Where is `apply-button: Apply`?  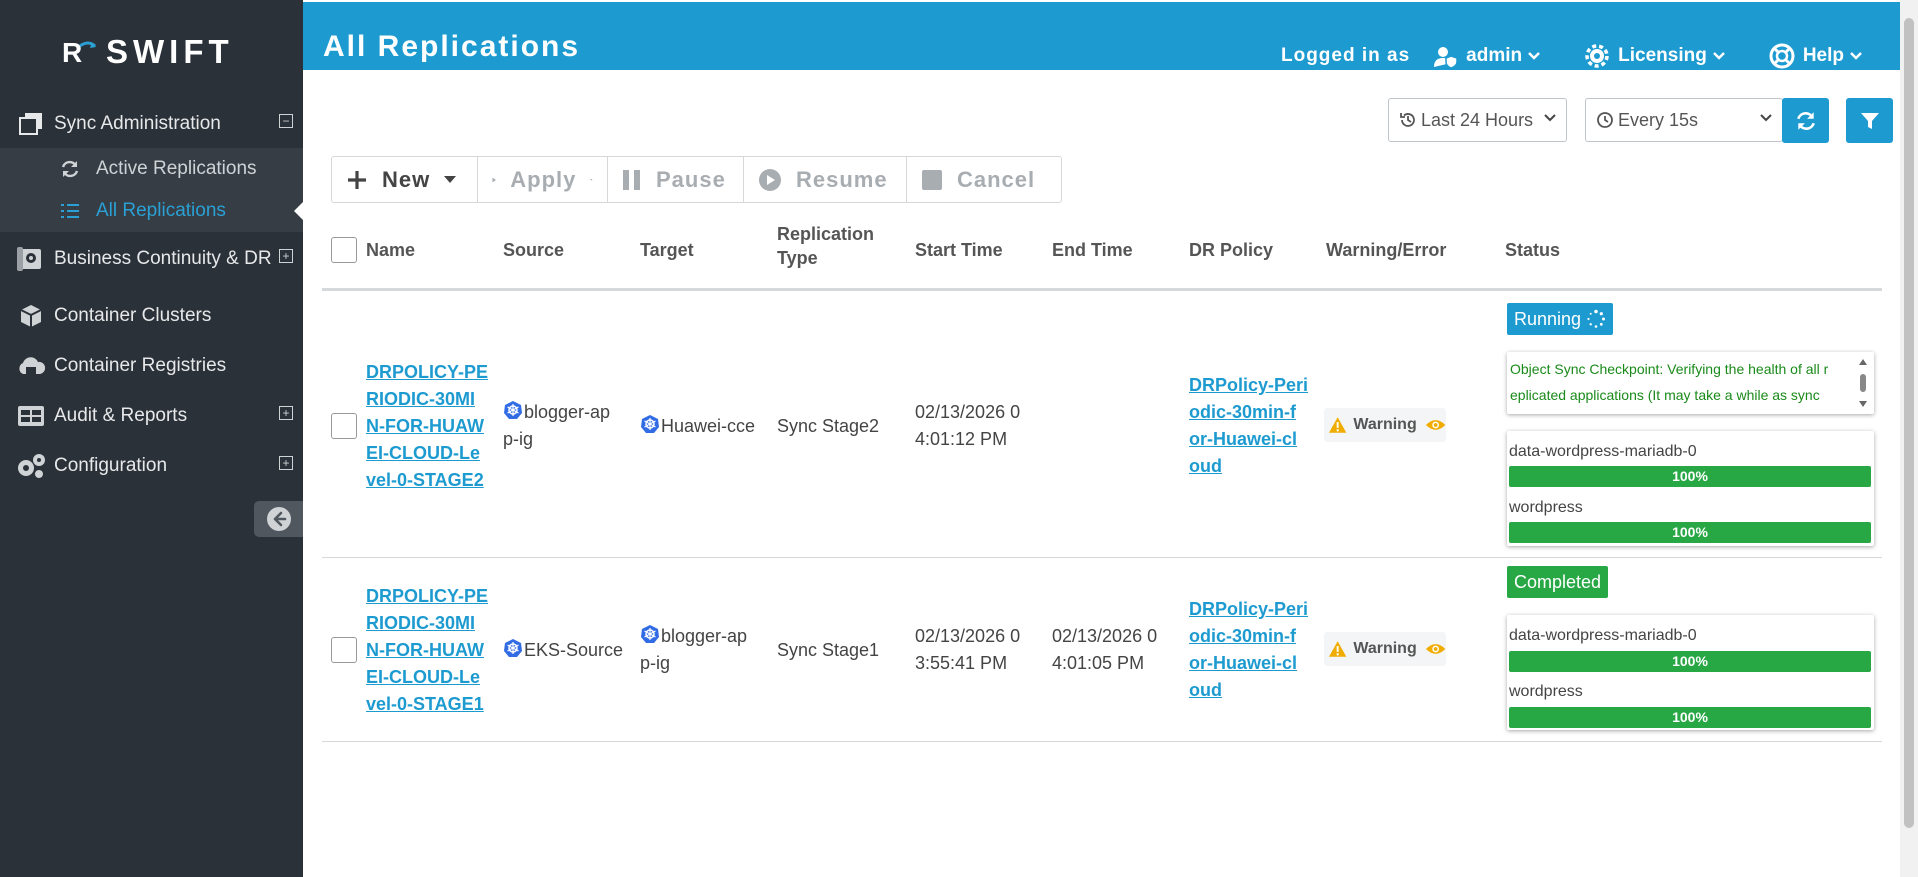
apply-button: Apply is located at coordinates (543, 179).